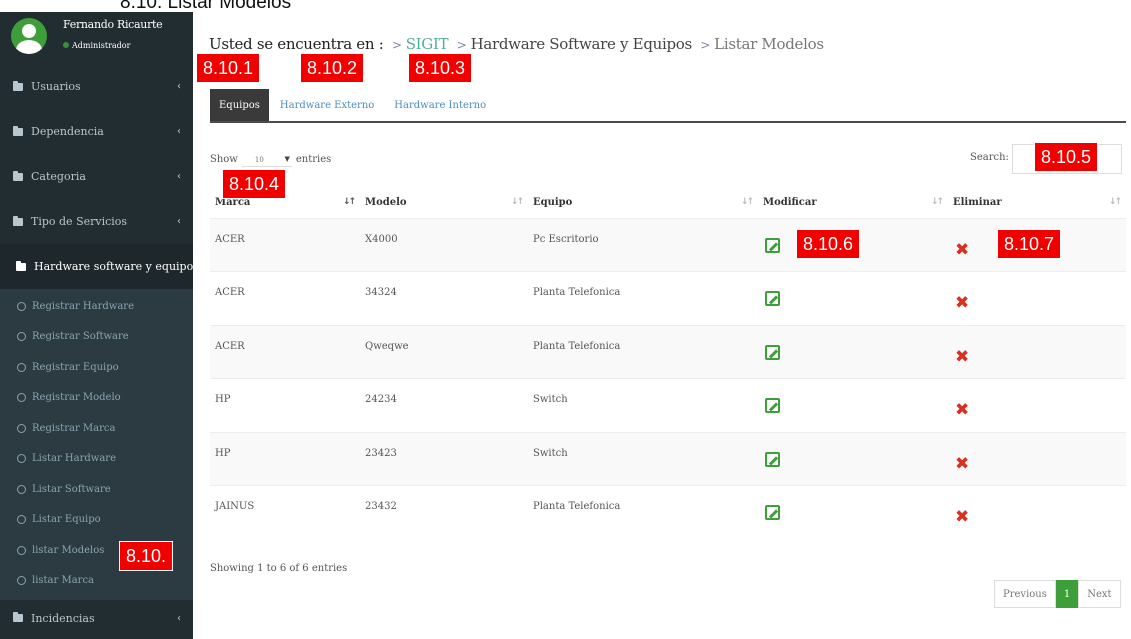  What do you see at coordinates (287, 159) in the screenshot?
I see `caret-down-icon: ▼` at bounding box center [287, 159].